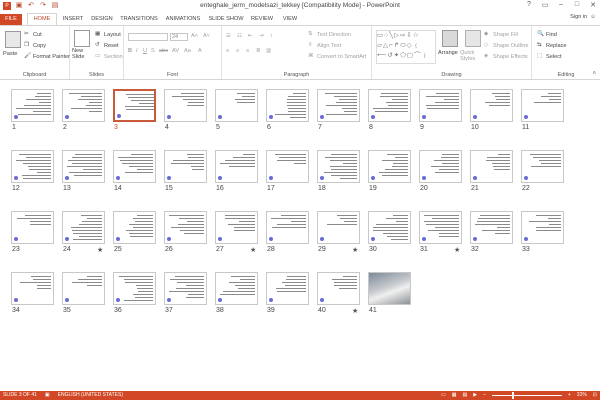  Describe the element at coordinates (337, 56) in the screenshot. I see `convert-smartart-button: ⌘ Convert to SmartArt` at that location.